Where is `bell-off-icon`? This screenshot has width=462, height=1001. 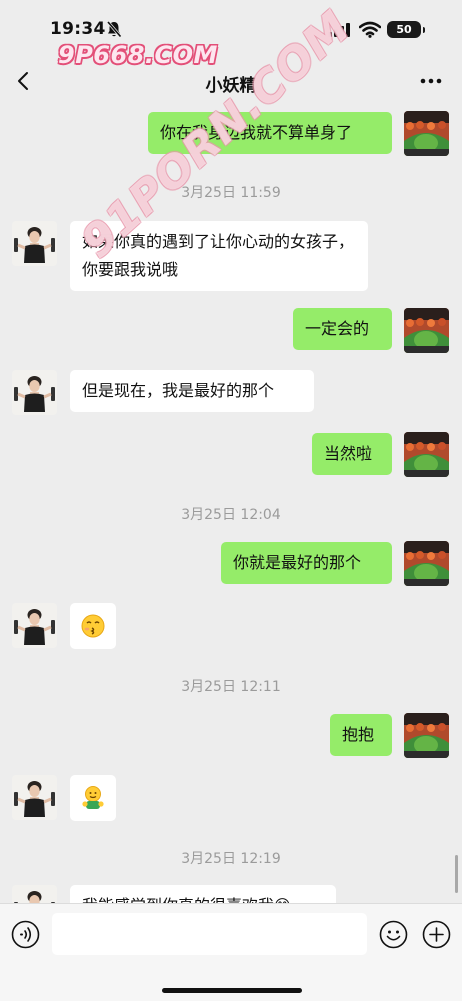 bell-off-icon is located at coordinates (114, 29).